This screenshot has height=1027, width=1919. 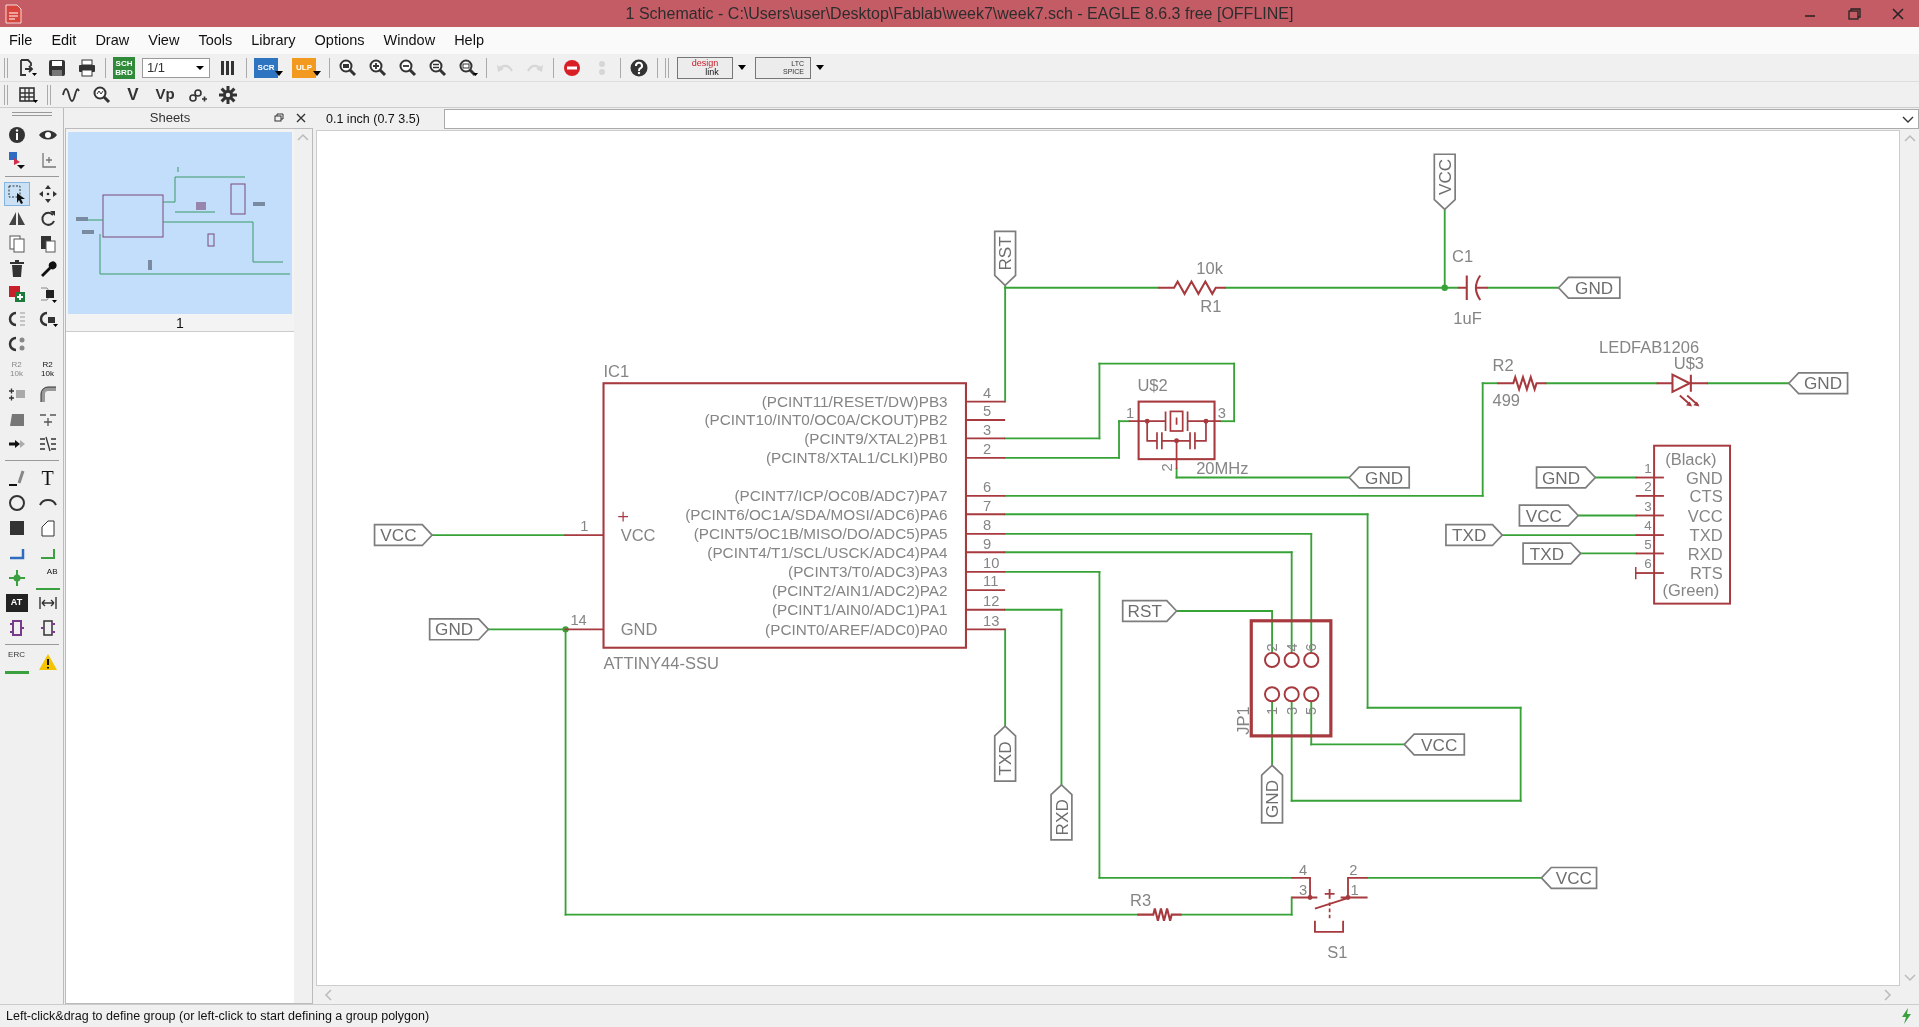 I want to click on menu-item: File, so click(x=21, y=40).